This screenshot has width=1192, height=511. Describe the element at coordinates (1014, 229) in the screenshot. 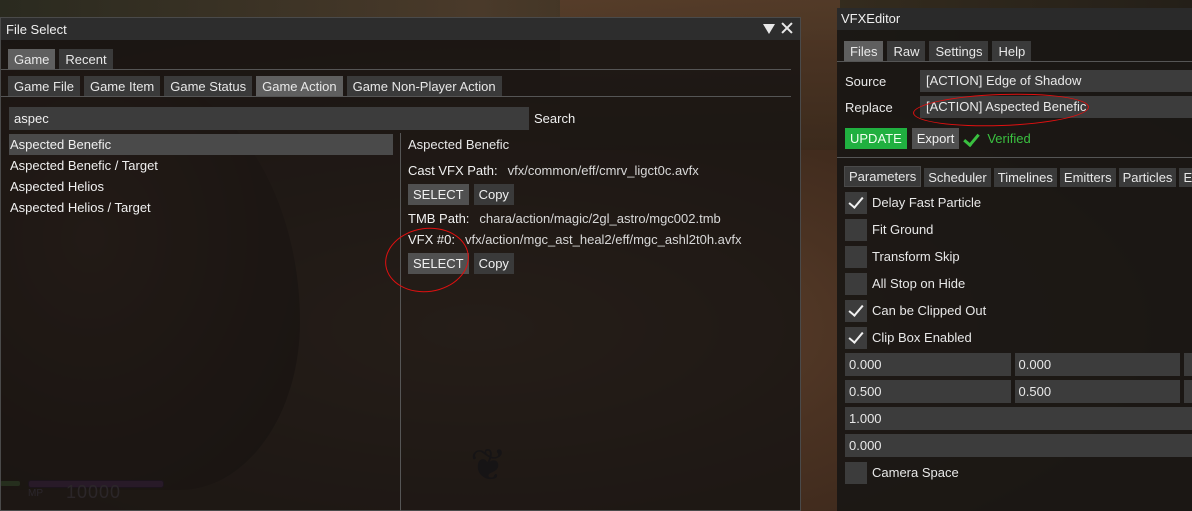

I see `checkbox-row: Fit Ground` at that location.